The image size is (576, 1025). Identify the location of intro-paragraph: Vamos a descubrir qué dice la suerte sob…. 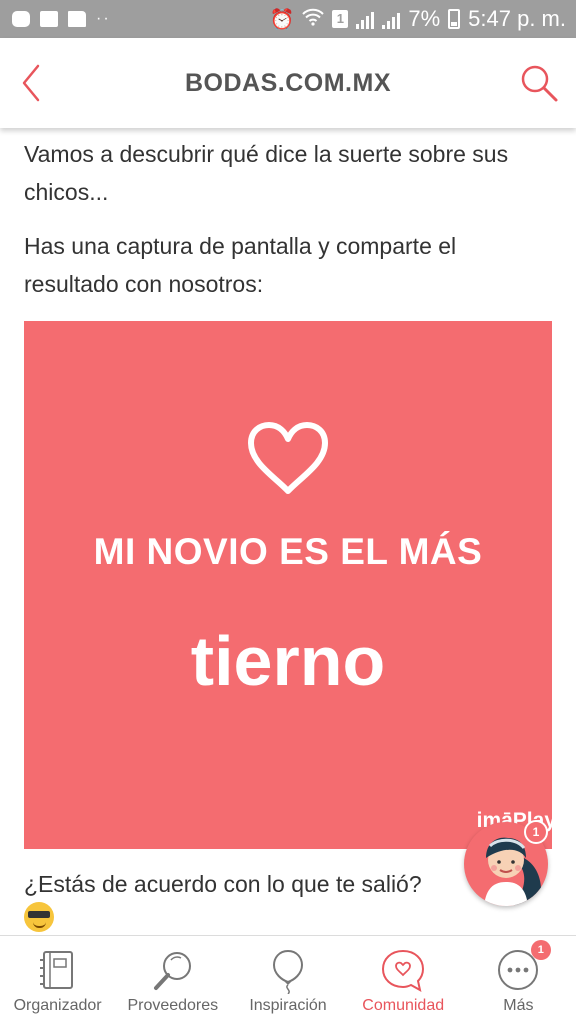
(266, 173).